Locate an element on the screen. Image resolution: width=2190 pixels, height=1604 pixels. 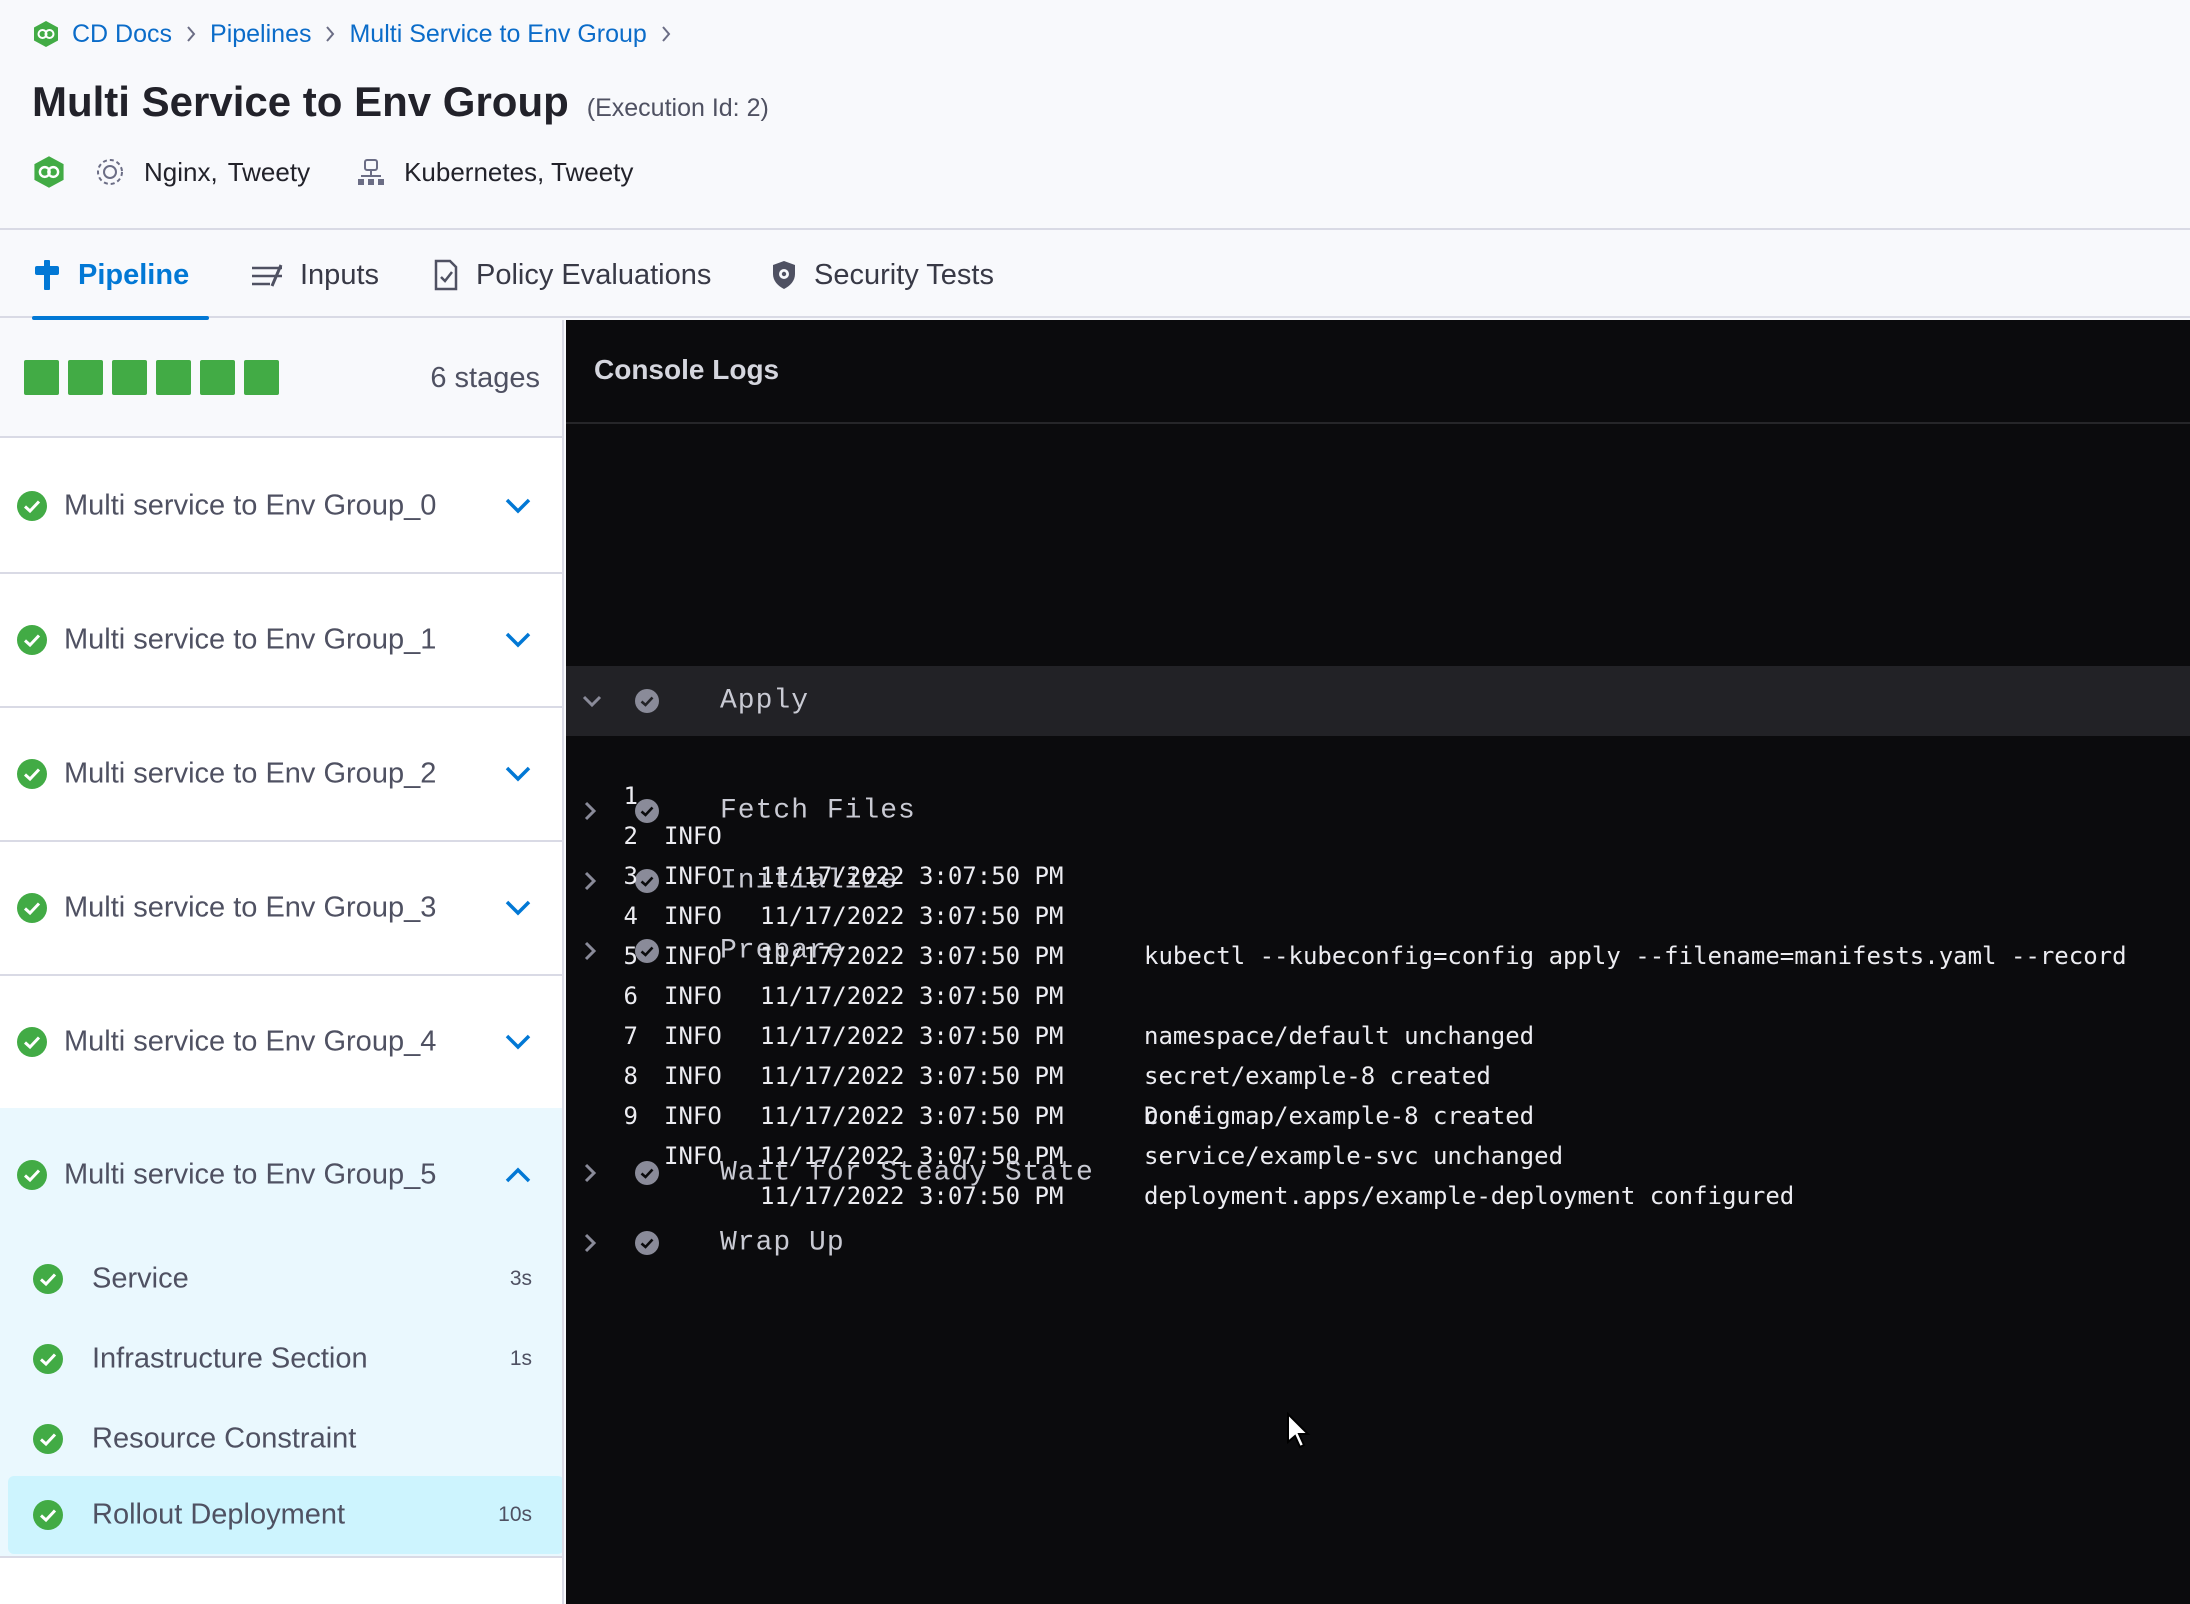
tab-security-tests: Security Tests is located at coordinates (882, 275).